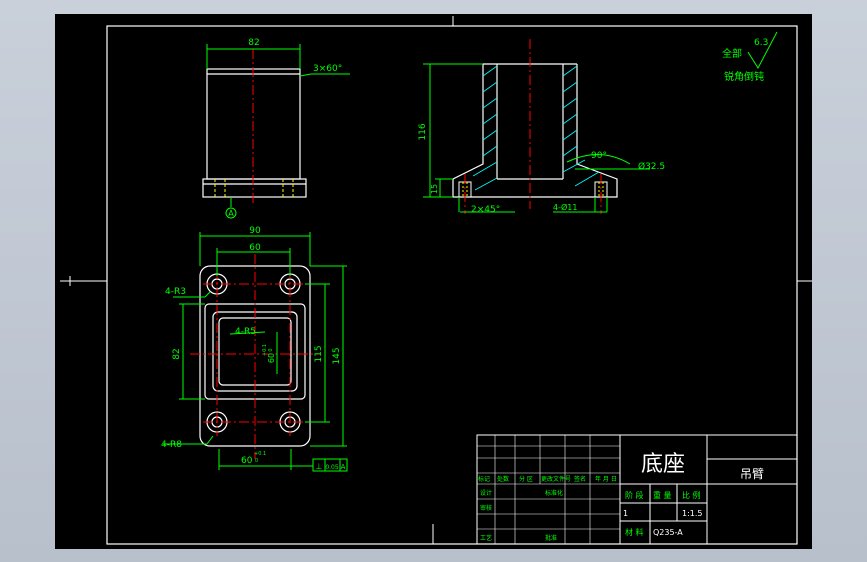  What do you see at coordinates (486, 508) in the screenshot?
I see `row-check: 审核` at bounding box center [486, 508].